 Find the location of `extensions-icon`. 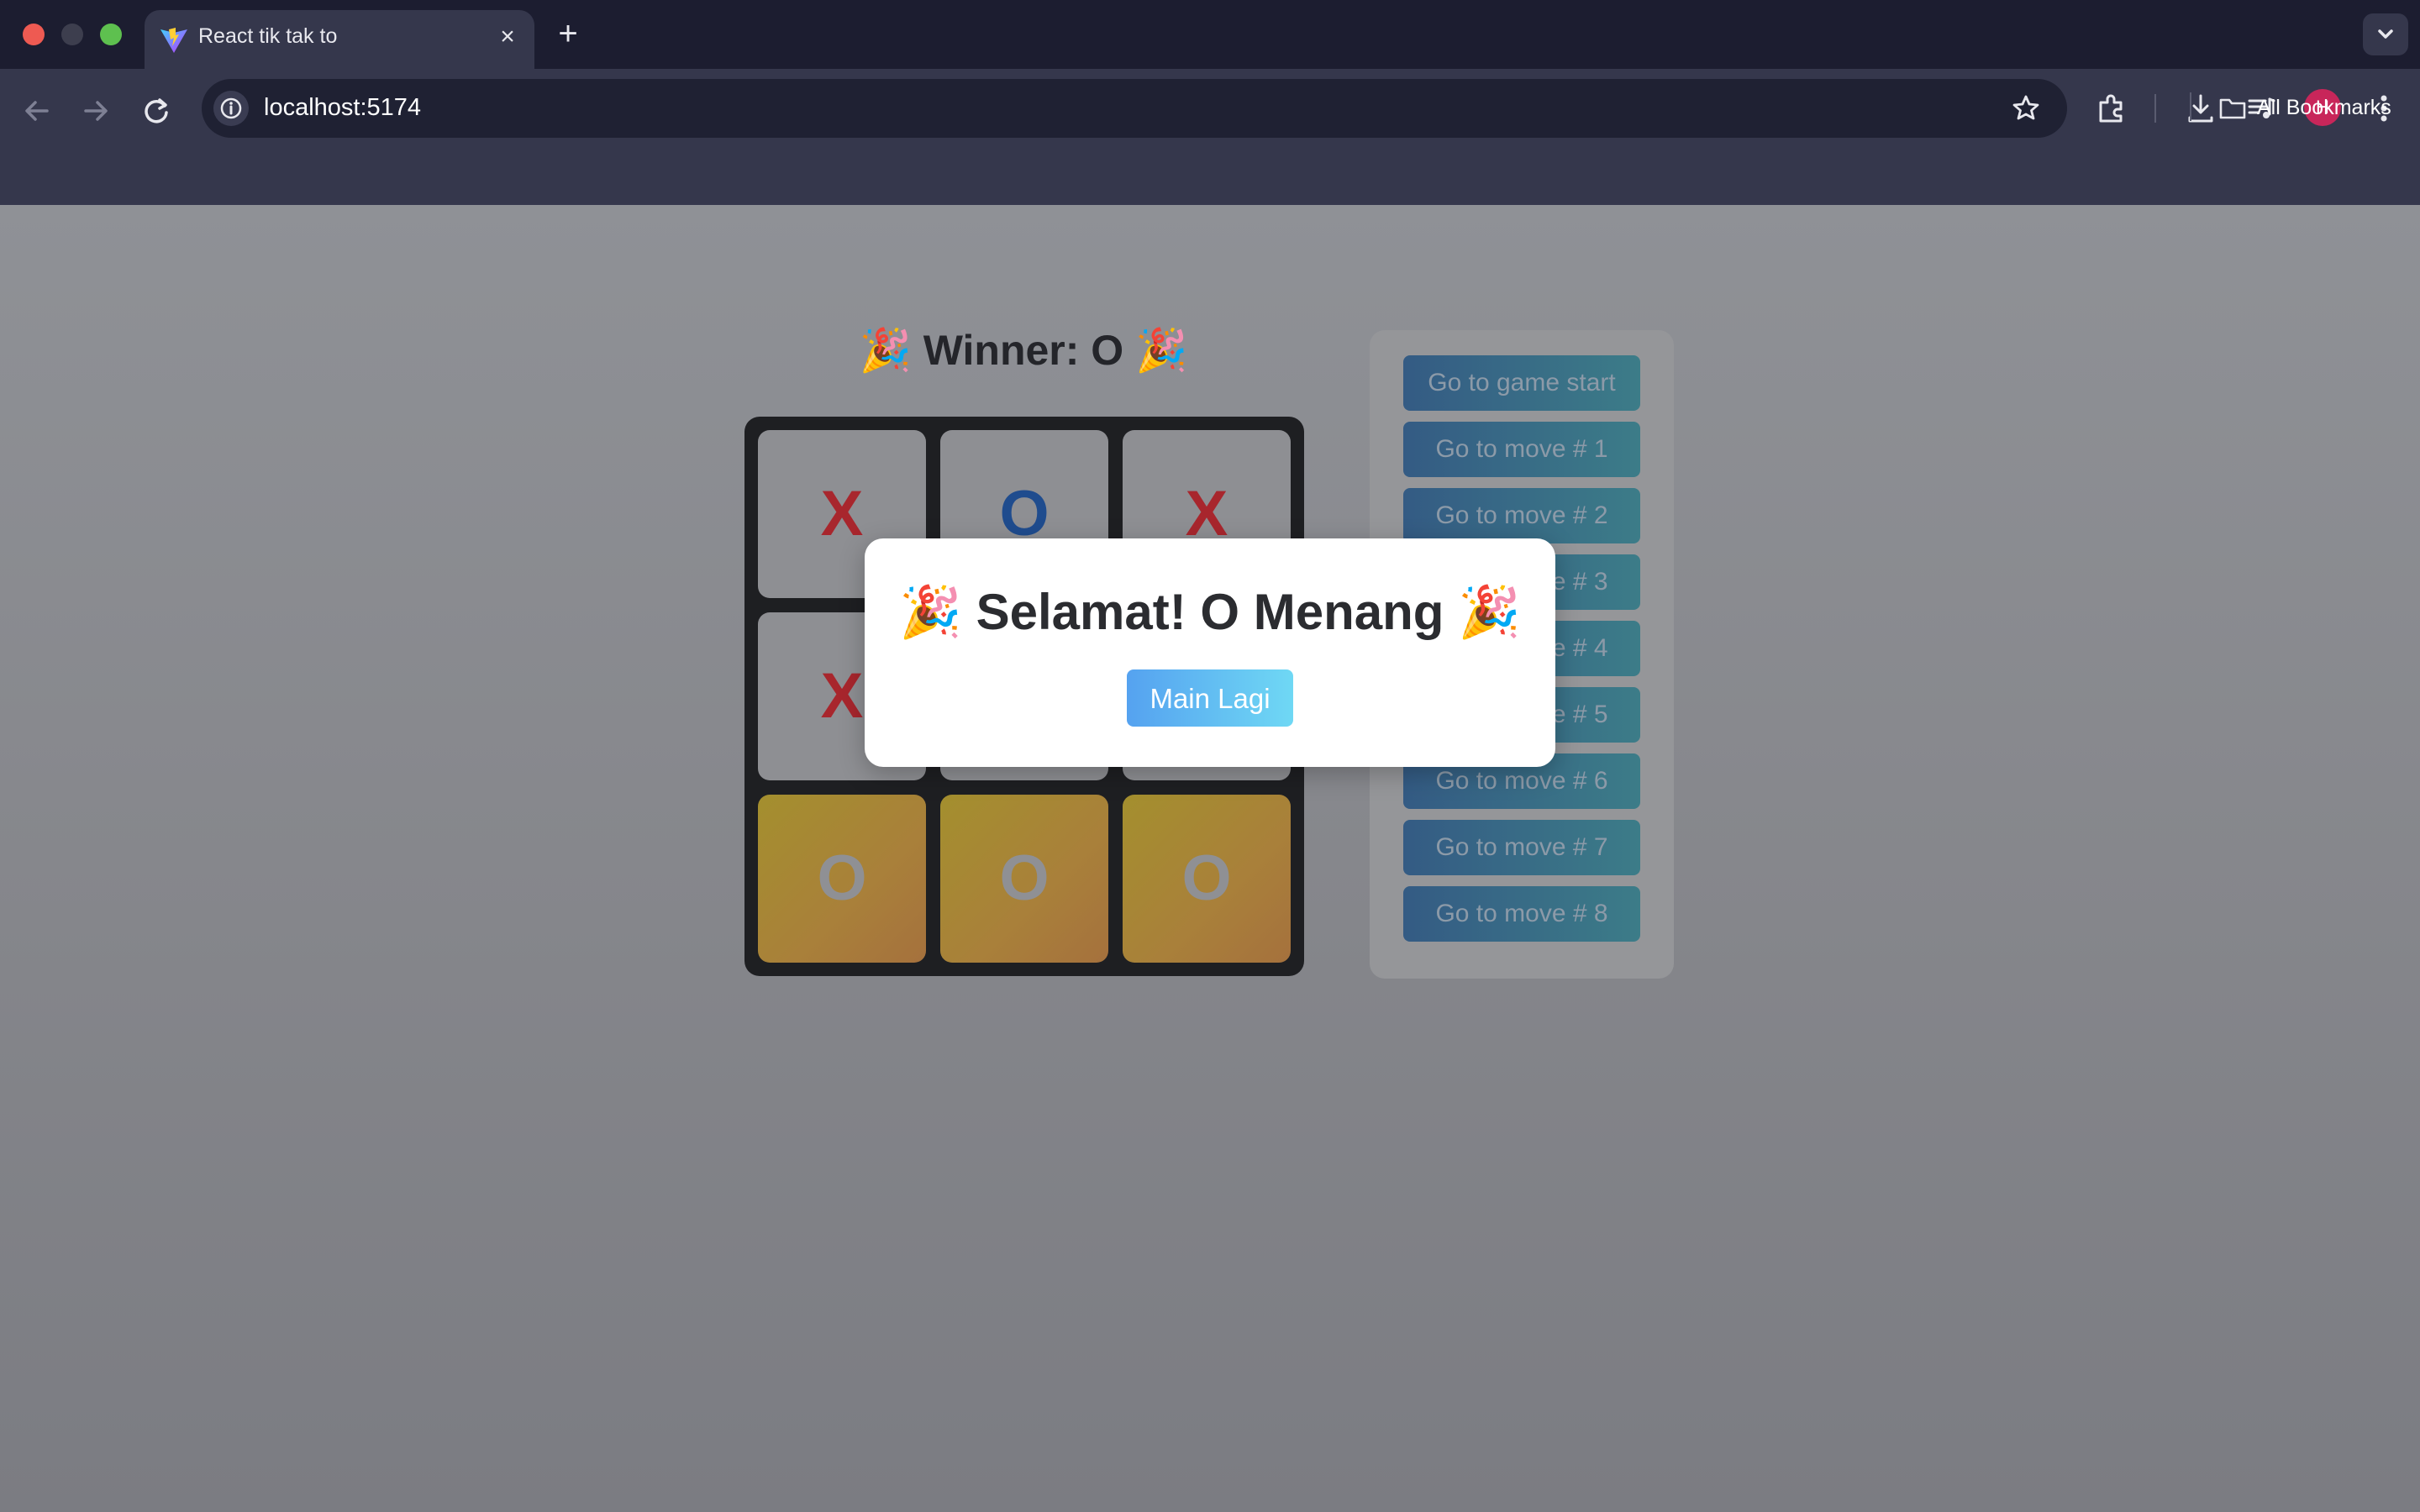

extensions-icon is located at coordinates (2112, 108).